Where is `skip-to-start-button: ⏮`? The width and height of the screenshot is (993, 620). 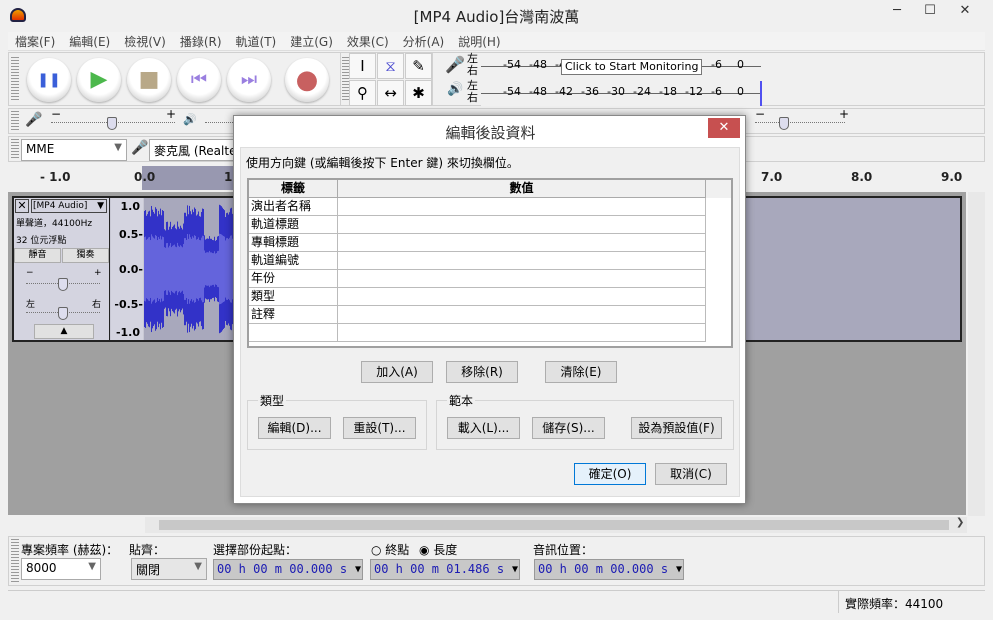 skip-to-start-button: ⏮ is located at coordinates (199, 80).